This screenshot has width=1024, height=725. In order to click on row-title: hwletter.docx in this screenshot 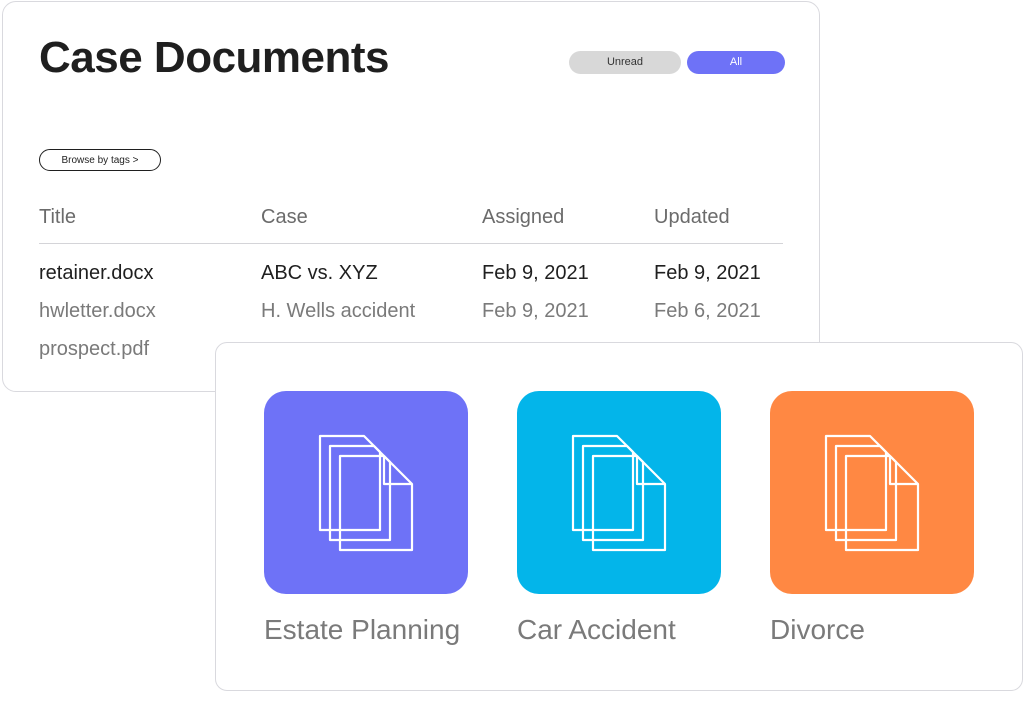, I will do `click(97, 311)`.